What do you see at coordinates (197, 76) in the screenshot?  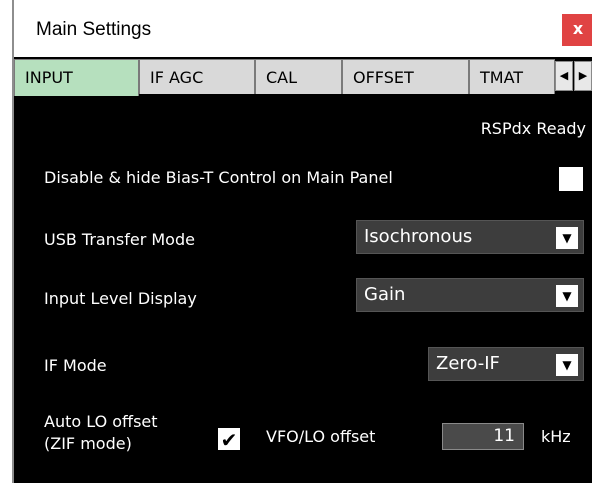 I see `tab-if-agc: IF AGC` at bounding box center [197, 76].